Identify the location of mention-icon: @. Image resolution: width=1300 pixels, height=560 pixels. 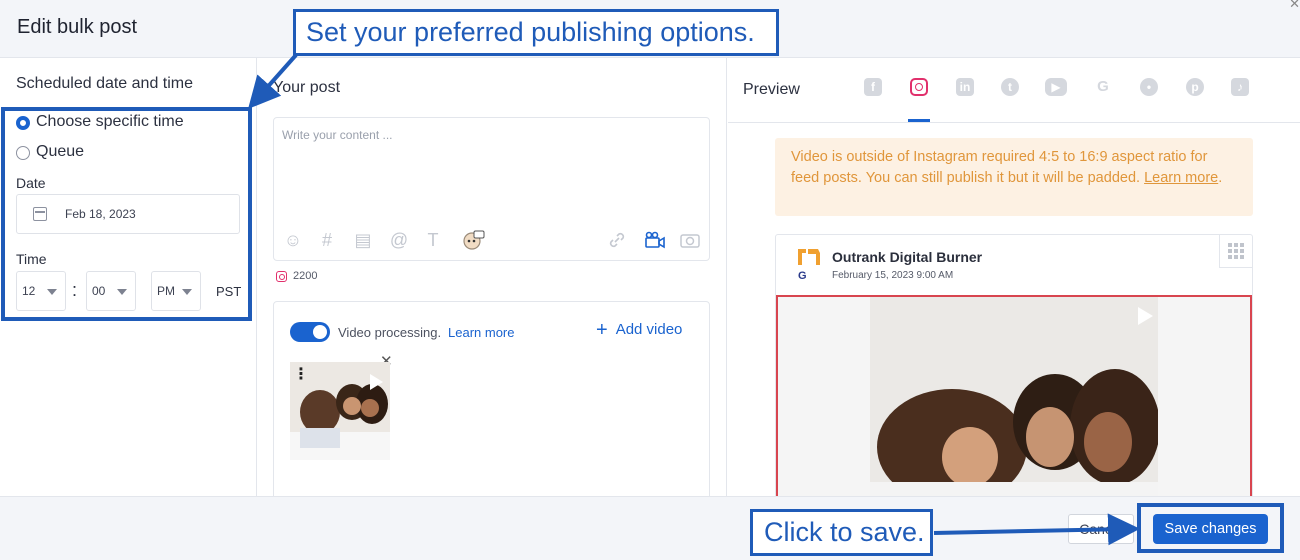
(399, 240).